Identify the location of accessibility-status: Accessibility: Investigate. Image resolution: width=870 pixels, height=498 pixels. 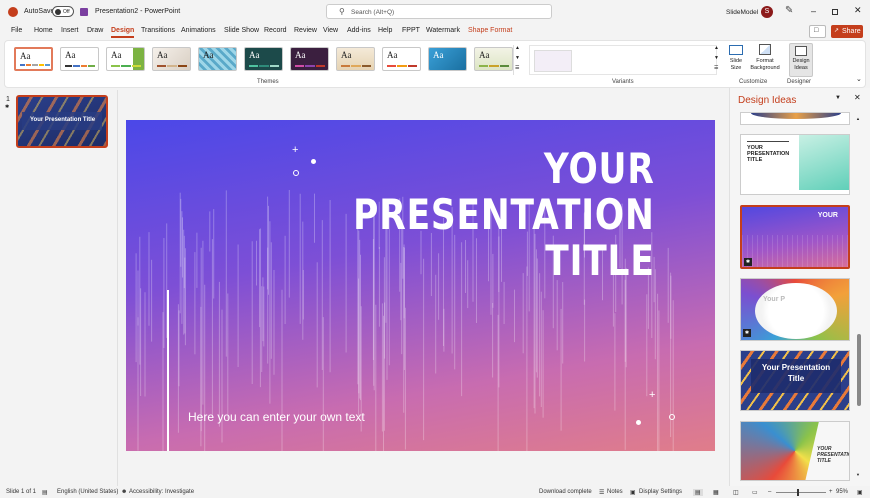
(161, 492).